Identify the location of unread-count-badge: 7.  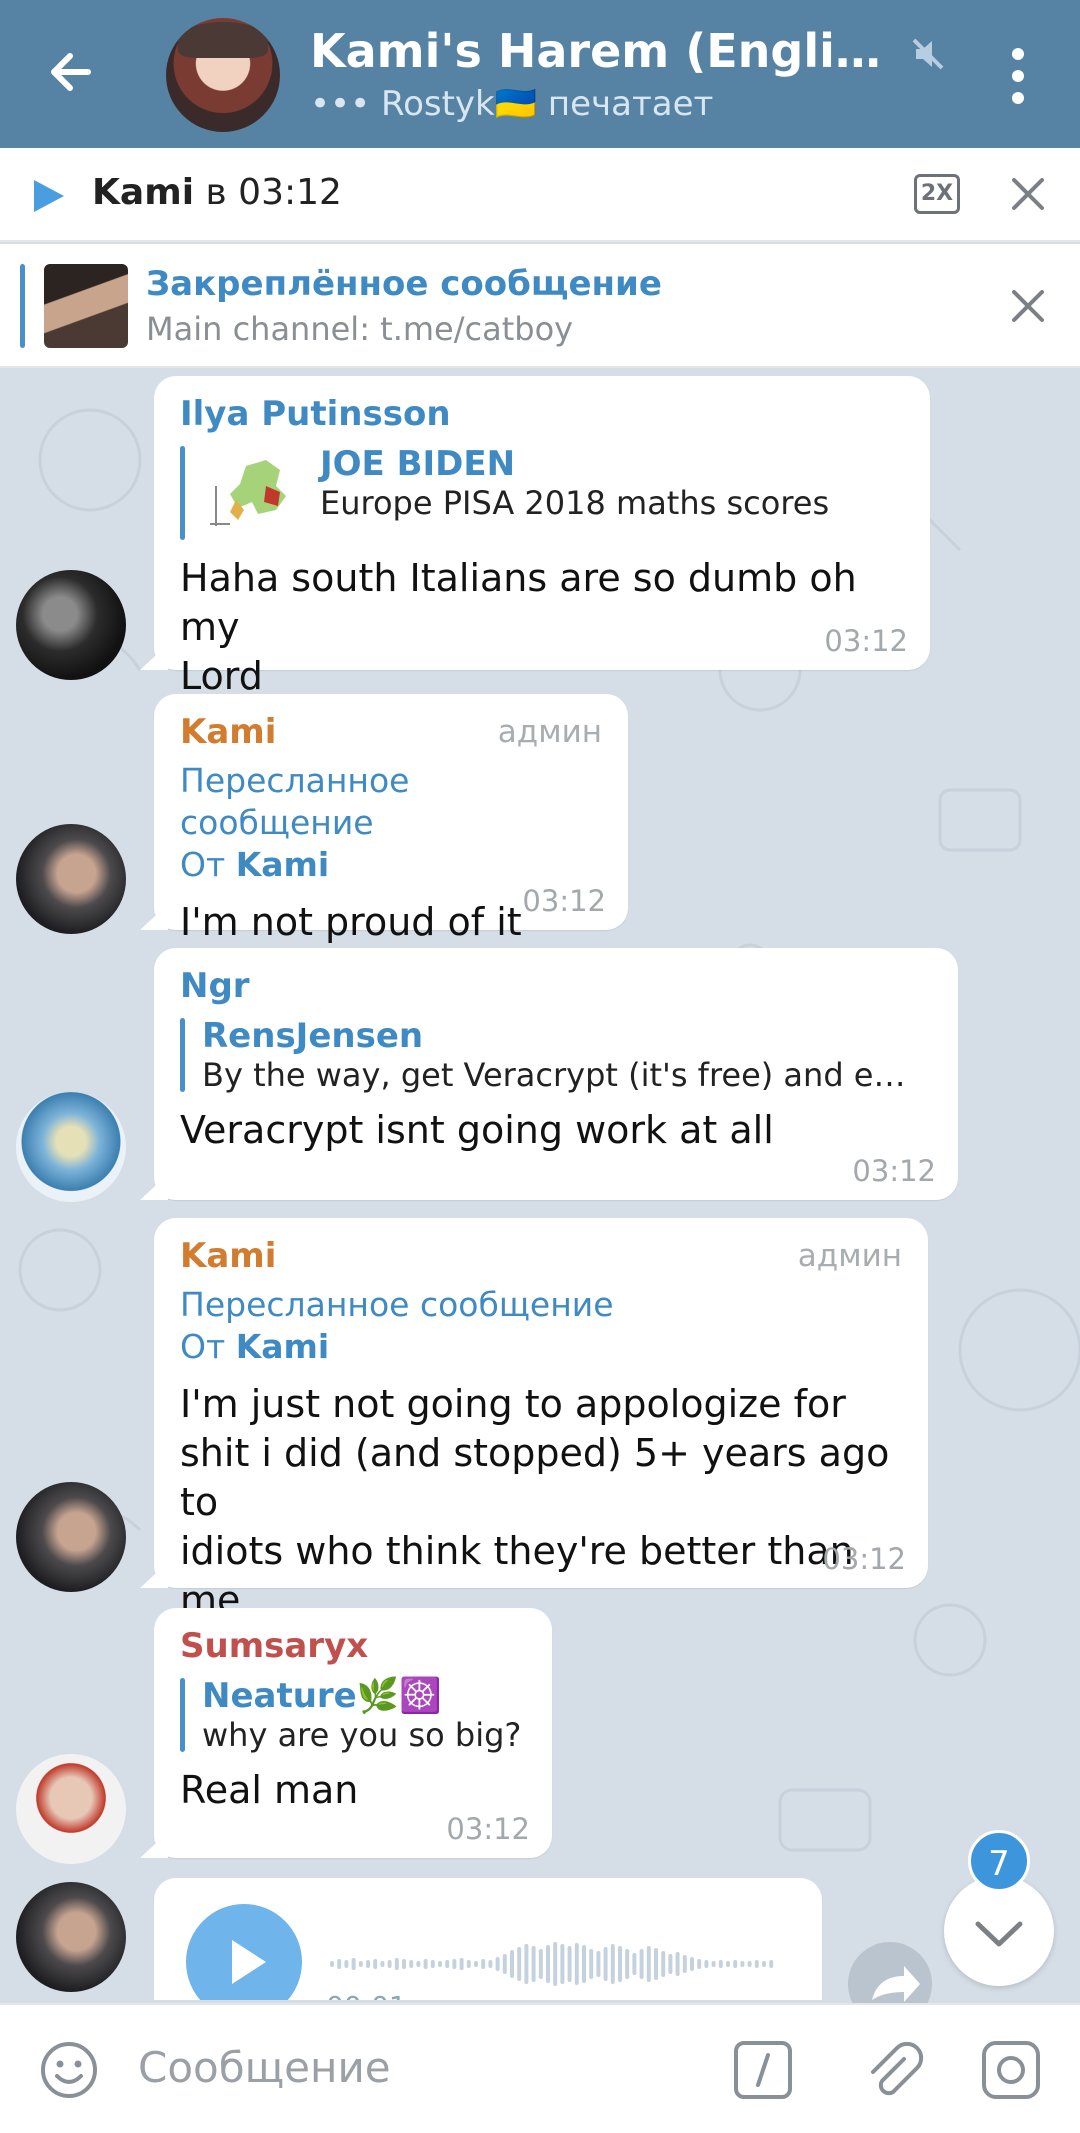
(999, 1861).